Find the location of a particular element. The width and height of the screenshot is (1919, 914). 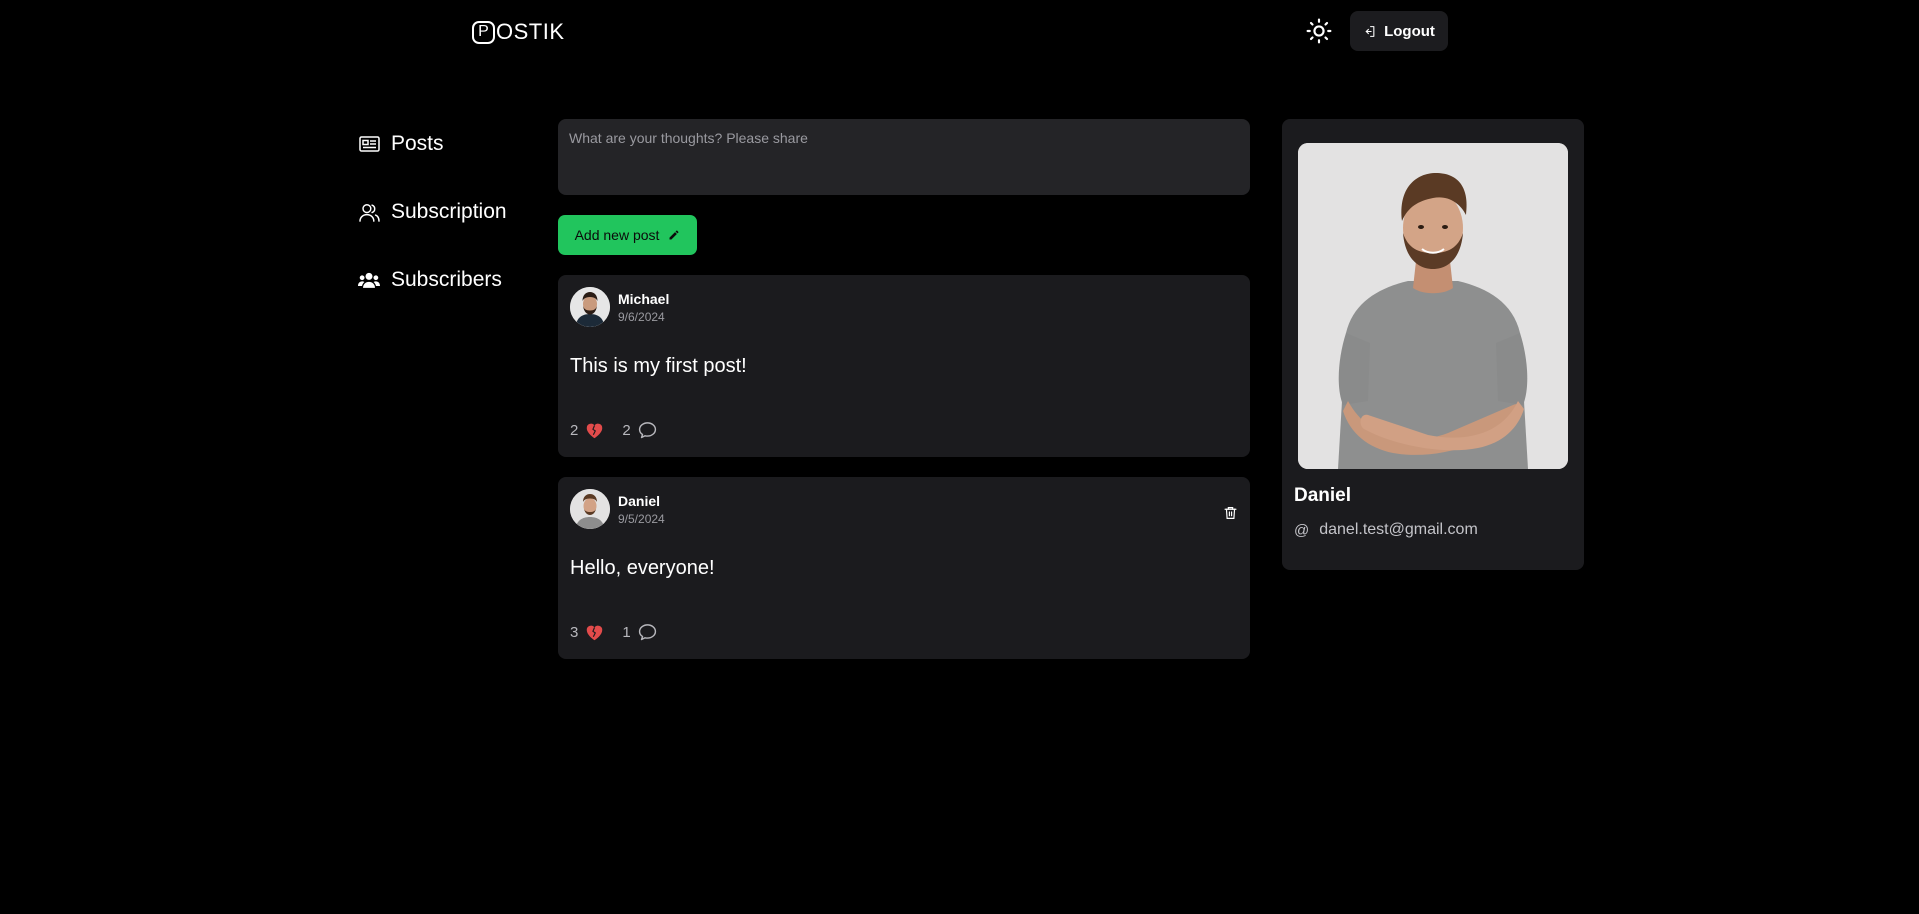

profile-photo is located at coordinates (1433, 306).